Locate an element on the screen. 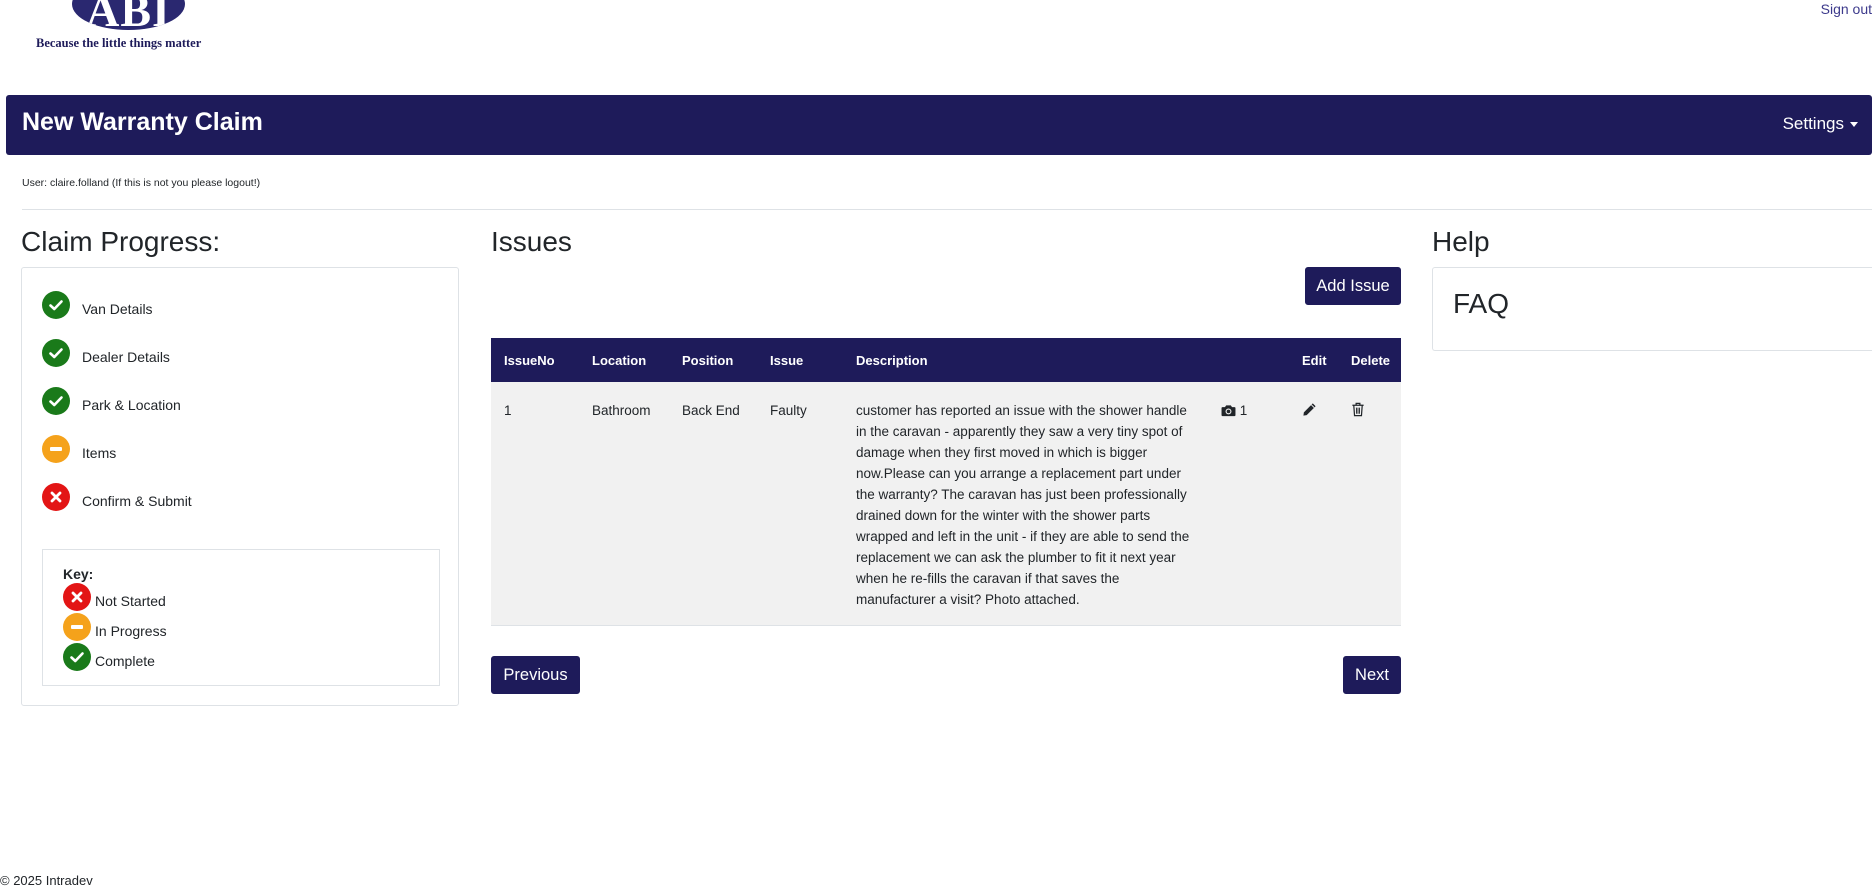 This screenshot has width=1872, height=893. sign-out-link: Sign out is located at coordinates (1846, 9).